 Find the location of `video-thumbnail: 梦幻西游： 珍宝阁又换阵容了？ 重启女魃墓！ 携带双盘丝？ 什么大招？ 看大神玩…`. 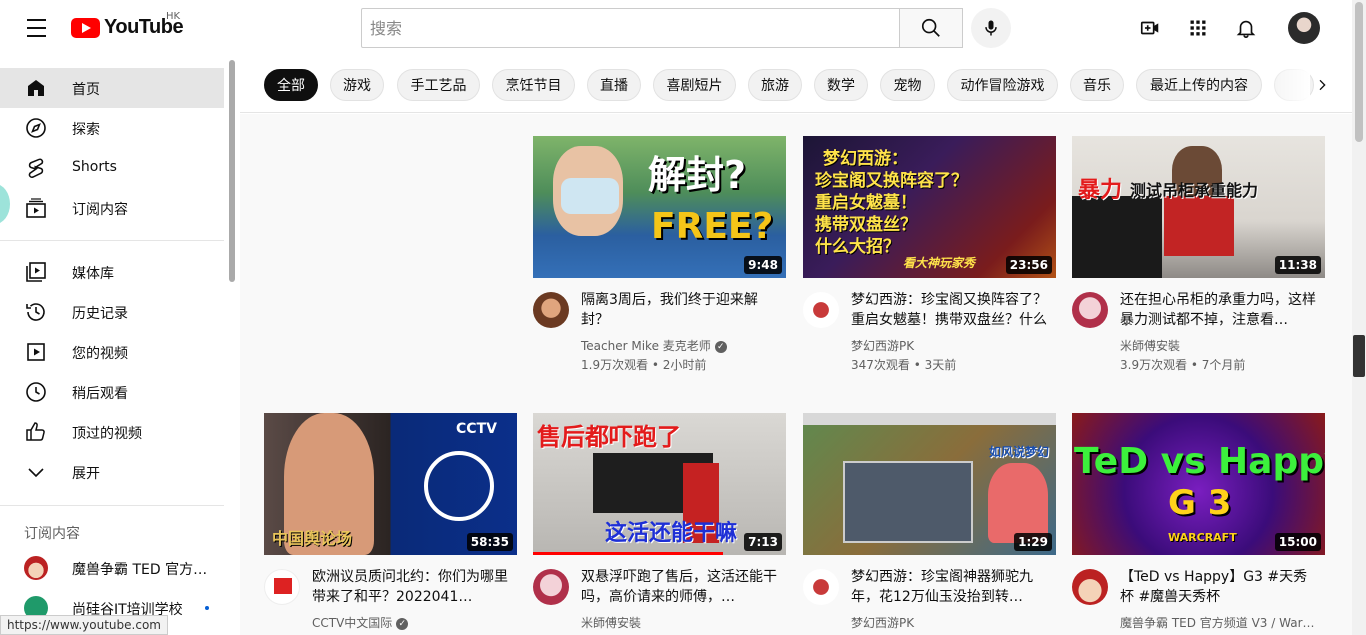

video-thumbnail: 梦幻西游： 珍宝阁又换阵容了？ 重启女魃墓！ 携带双盘丝？ 什么大招？ 看大神玩… is located at coordinates (929, 207).